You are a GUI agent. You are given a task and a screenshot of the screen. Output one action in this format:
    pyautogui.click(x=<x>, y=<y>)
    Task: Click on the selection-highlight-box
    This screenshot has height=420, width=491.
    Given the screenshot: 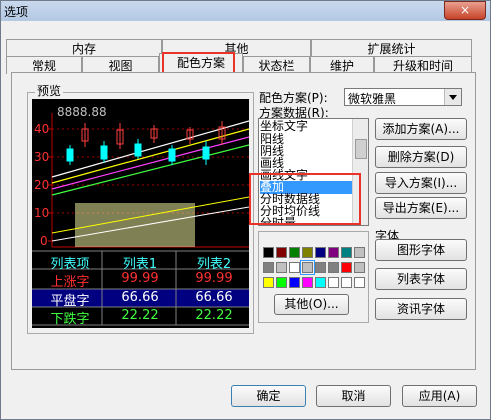 What is the action you would take?
    pyautogui.click(x=305, y=199)
    